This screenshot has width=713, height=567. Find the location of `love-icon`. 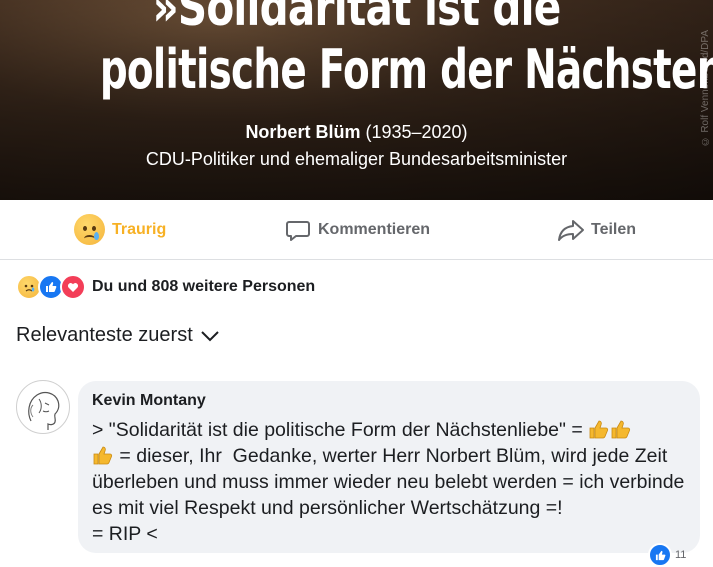

love-icon is located at coordinates (73, 287).